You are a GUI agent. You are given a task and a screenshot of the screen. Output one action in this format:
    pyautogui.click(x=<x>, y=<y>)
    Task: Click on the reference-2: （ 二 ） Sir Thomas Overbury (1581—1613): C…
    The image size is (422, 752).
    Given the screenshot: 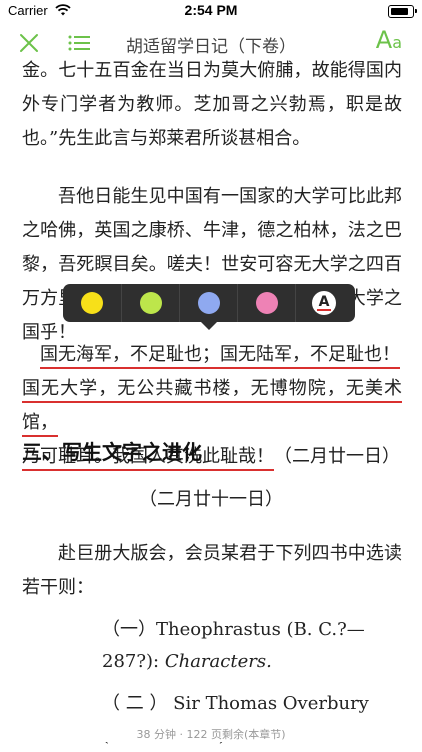 What is the action you would take?
    pyautogui.click(x=235, y=719)
    